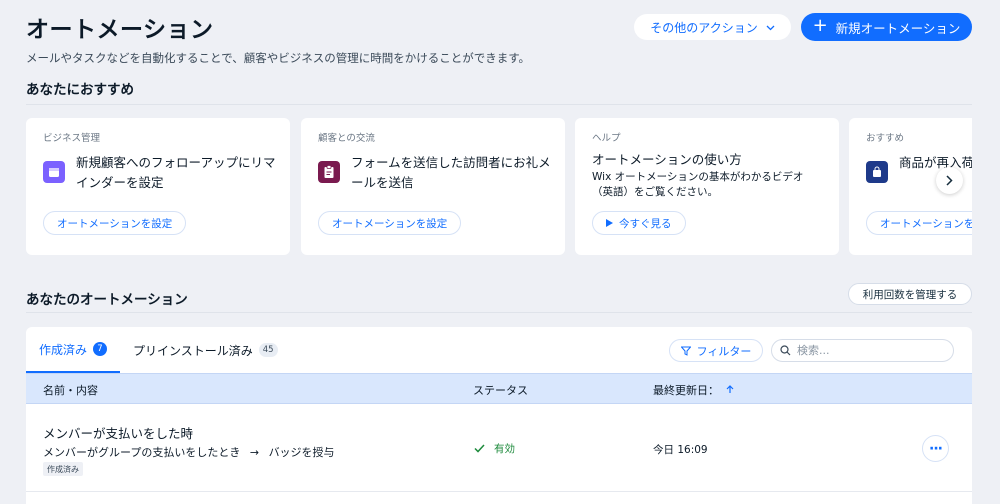  I want to click on recommend-card: 顧客との交流 フォームを送信した訪問者にお礼メールを送信 オートメーションを設定, so click(433, 186).